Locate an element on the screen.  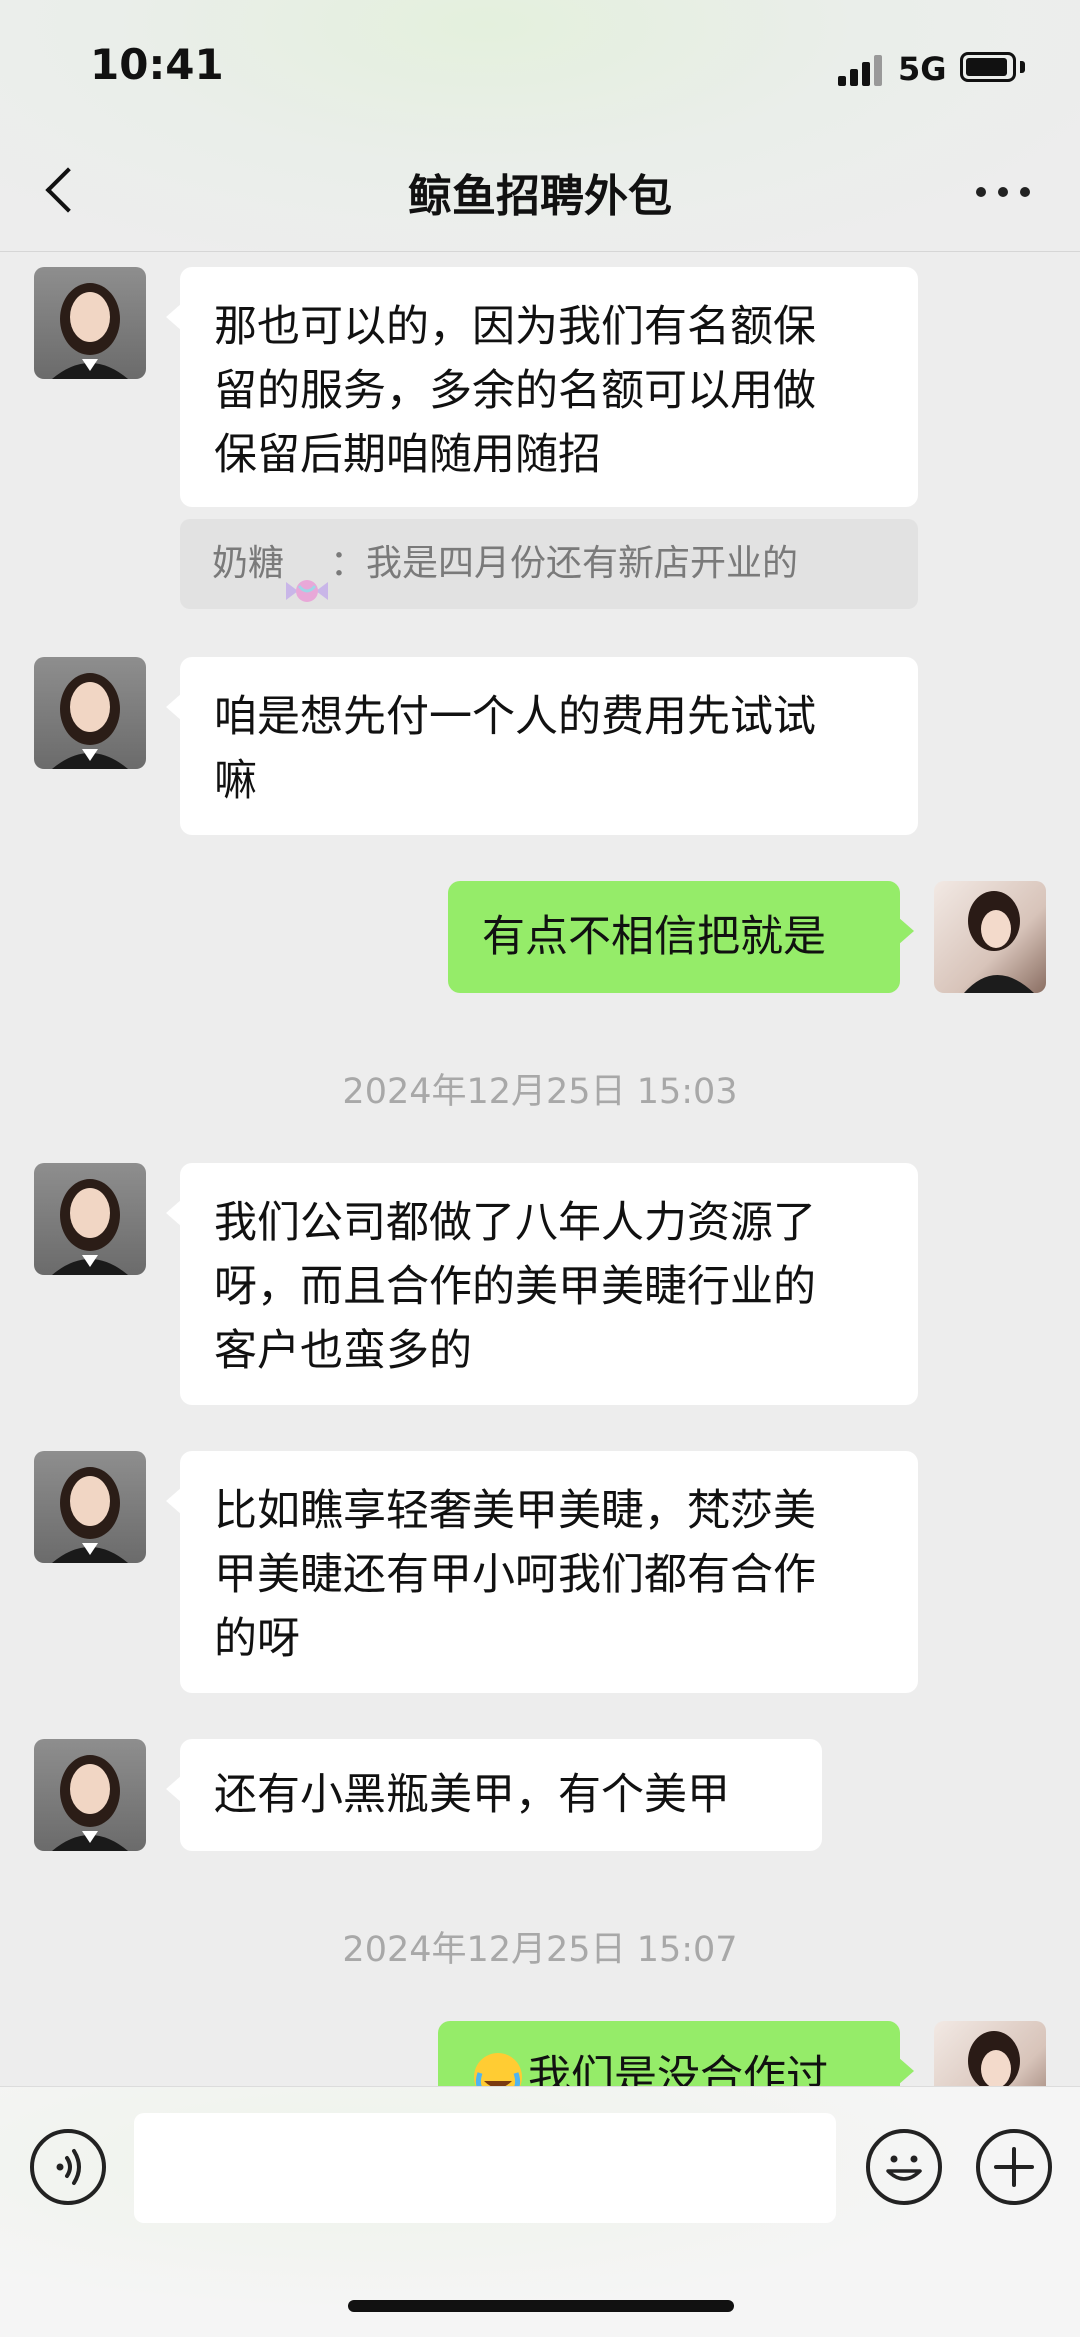
quote-text: ：我是四月份还有新店开业的 is located at coordinates (564, 563).